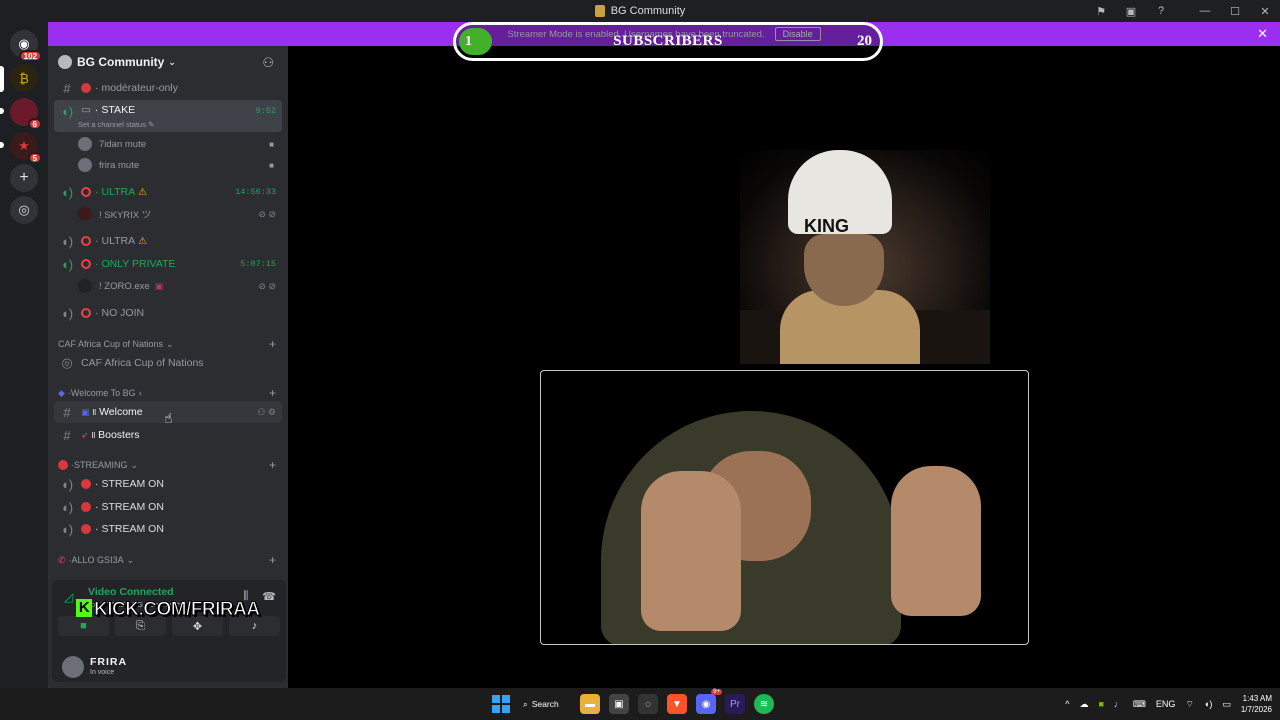  I want to click on battery-icon: ▭, so click(1226, 704).